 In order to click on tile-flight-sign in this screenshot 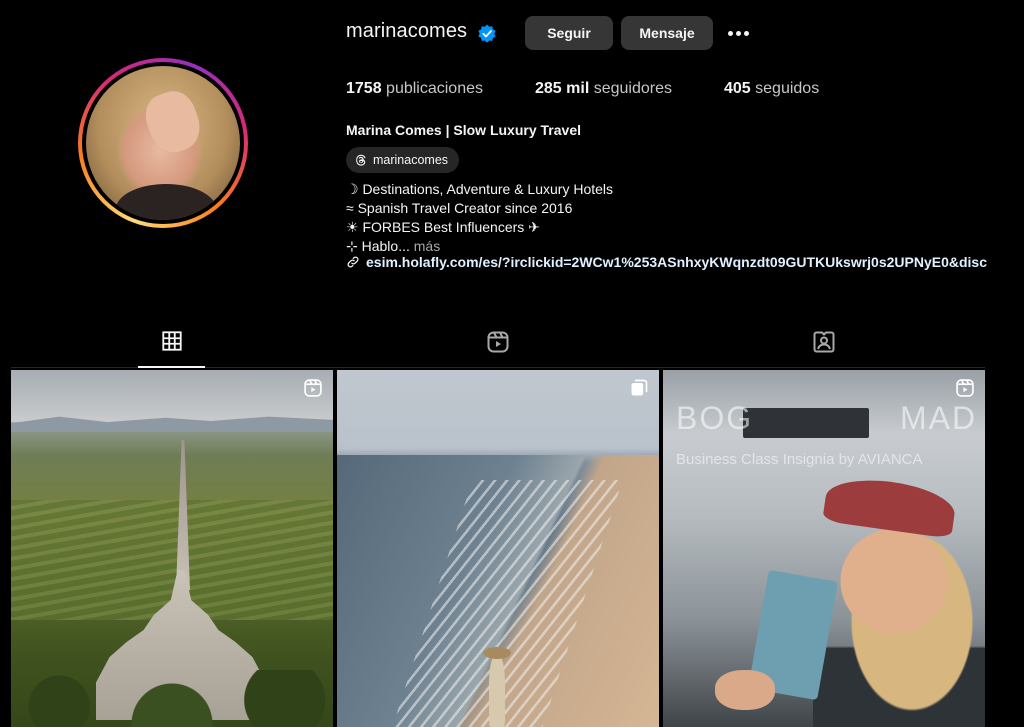, I will do `click(806, 423)`.